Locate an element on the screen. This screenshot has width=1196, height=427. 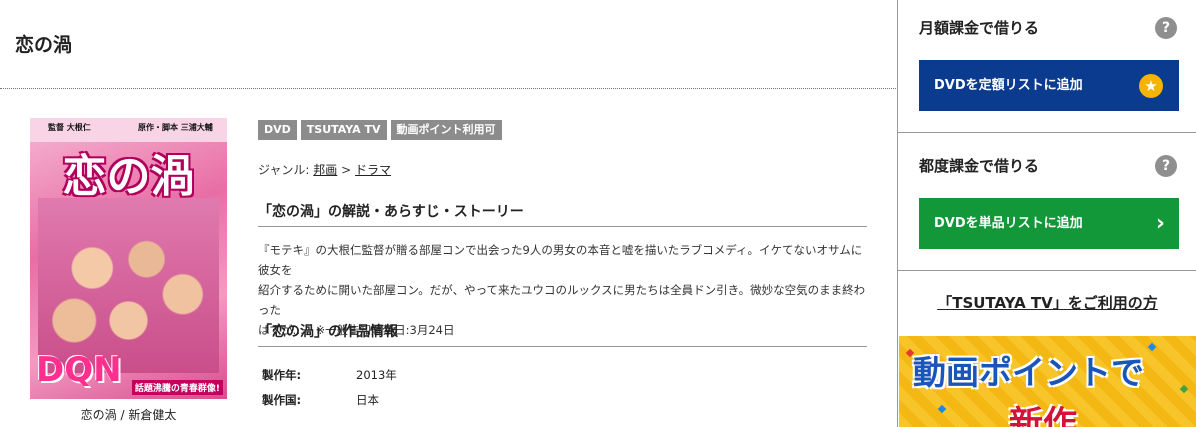
jacket-credit-right: 原作・脚本 三浦大輔 is located at coordinates (175, 127).